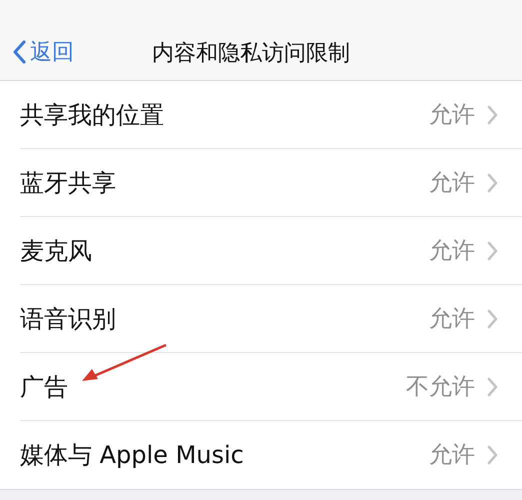 The image size is (522, 500). Describe the element at coordinates (92, 115) in the screenshot. I see `row-label: 共享我的位置` at that location.